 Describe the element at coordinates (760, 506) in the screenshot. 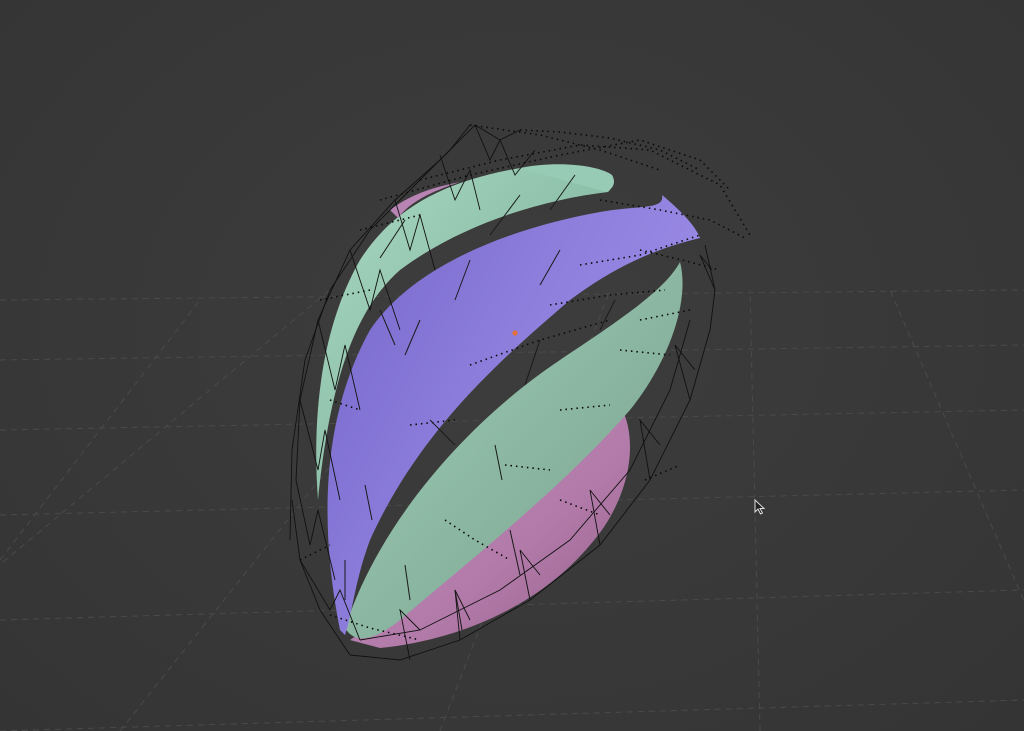

I see `pointer-arrow-icon` at that location.